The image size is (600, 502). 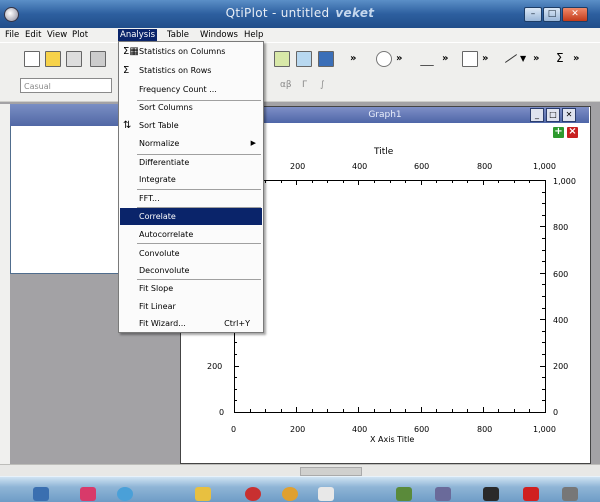 I want to click on sigma-columns-icon: Σ▦, so click(x=131, y=51).